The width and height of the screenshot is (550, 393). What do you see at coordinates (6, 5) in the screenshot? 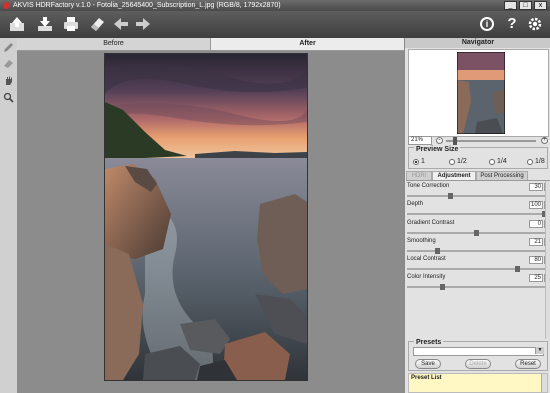
I see `app-logo-icon` at bounding box center [6, 5].